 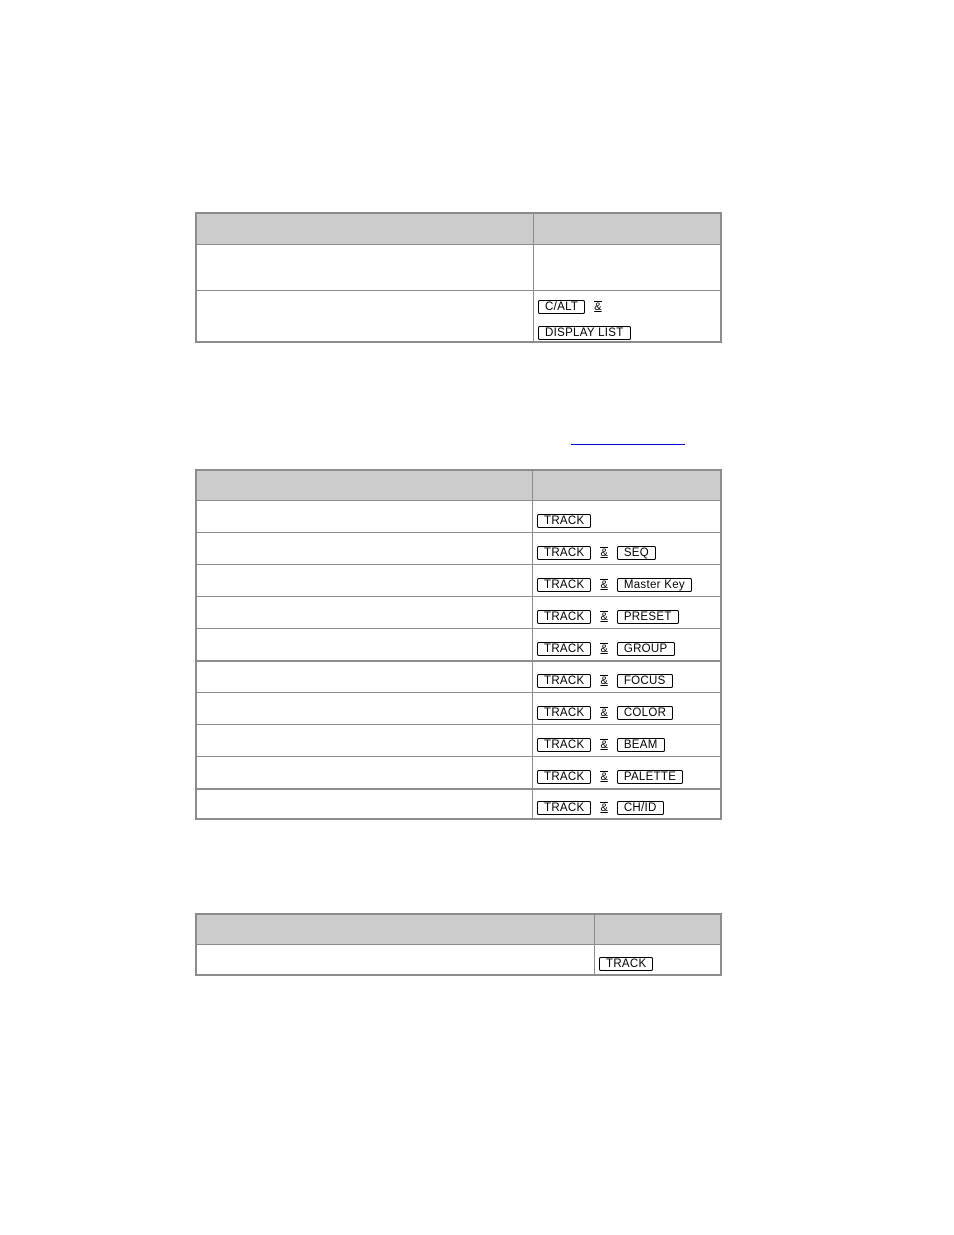 I want to click on keys-cell: TRACK & GROUP, so click(x=626, y=644).